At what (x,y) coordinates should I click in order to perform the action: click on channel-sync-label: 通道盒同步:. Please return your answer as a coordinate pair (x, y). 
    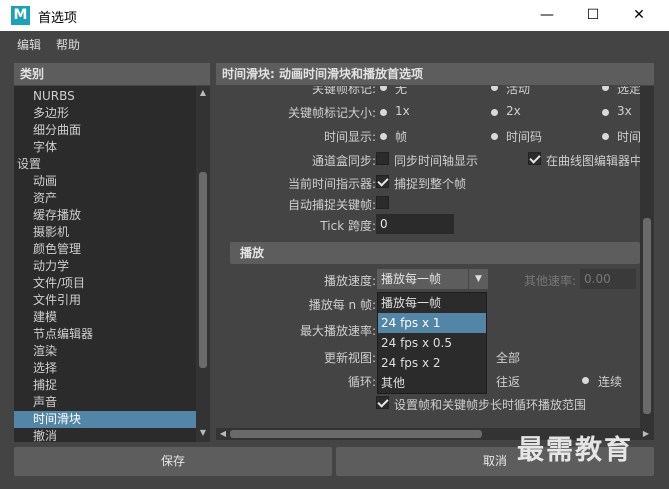
    Looking at the image, I should click on (343, 161).